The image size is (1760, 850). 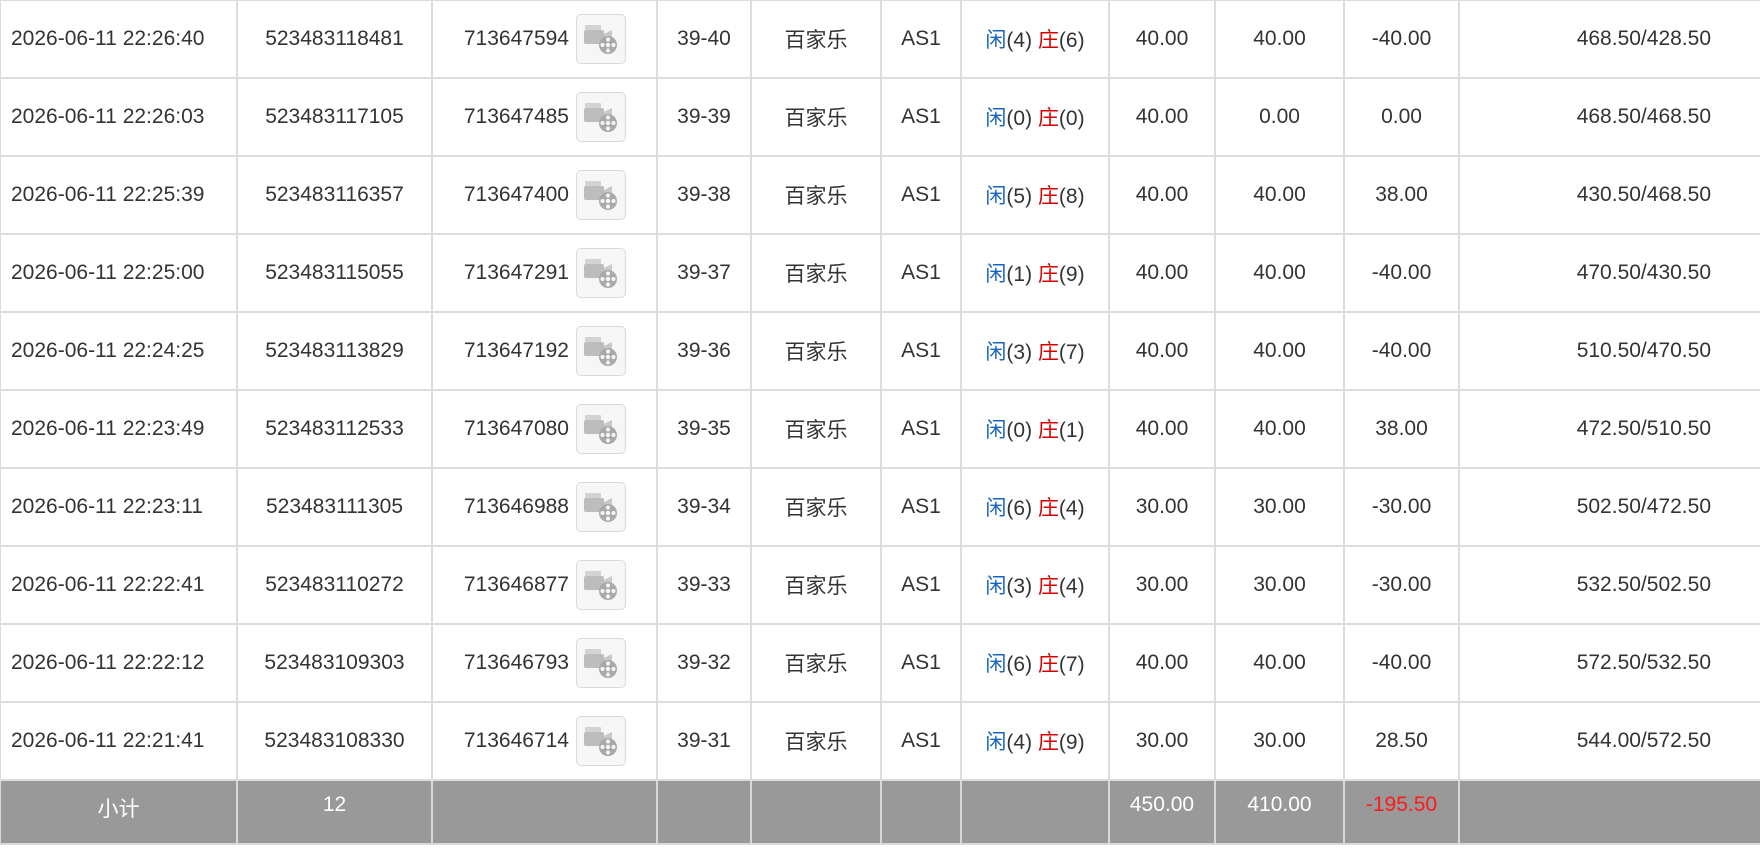 I want to click on table-round: 39-32, so click(x=704, y=663).